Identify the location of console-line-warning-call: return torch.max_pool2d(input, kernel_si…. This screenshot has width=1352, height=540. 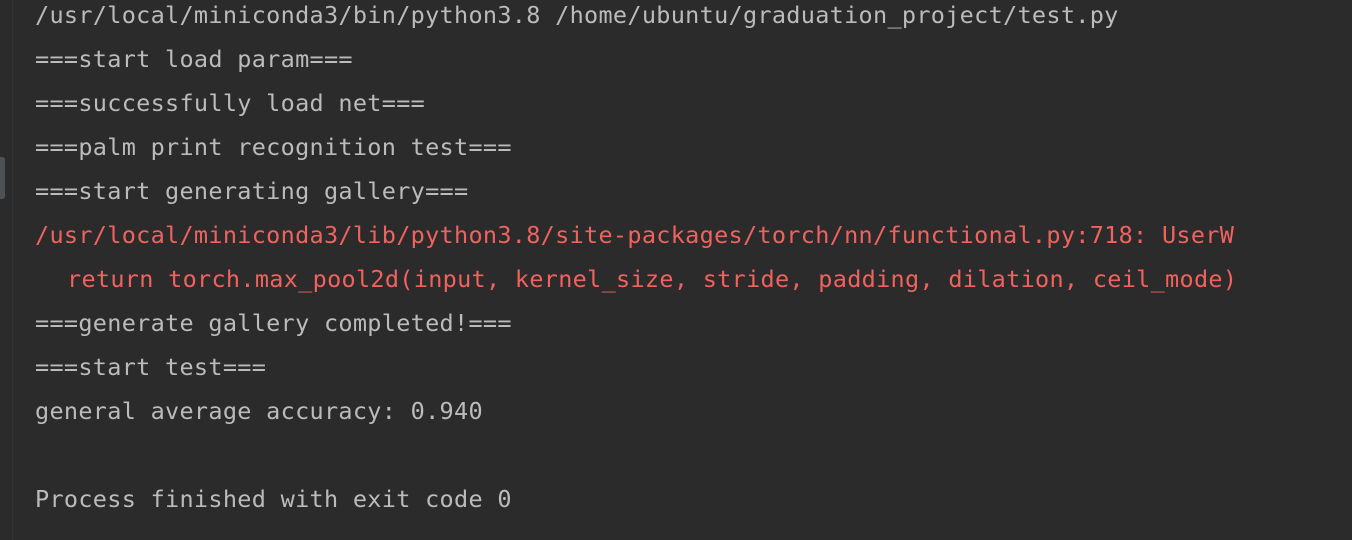
(652, 279).